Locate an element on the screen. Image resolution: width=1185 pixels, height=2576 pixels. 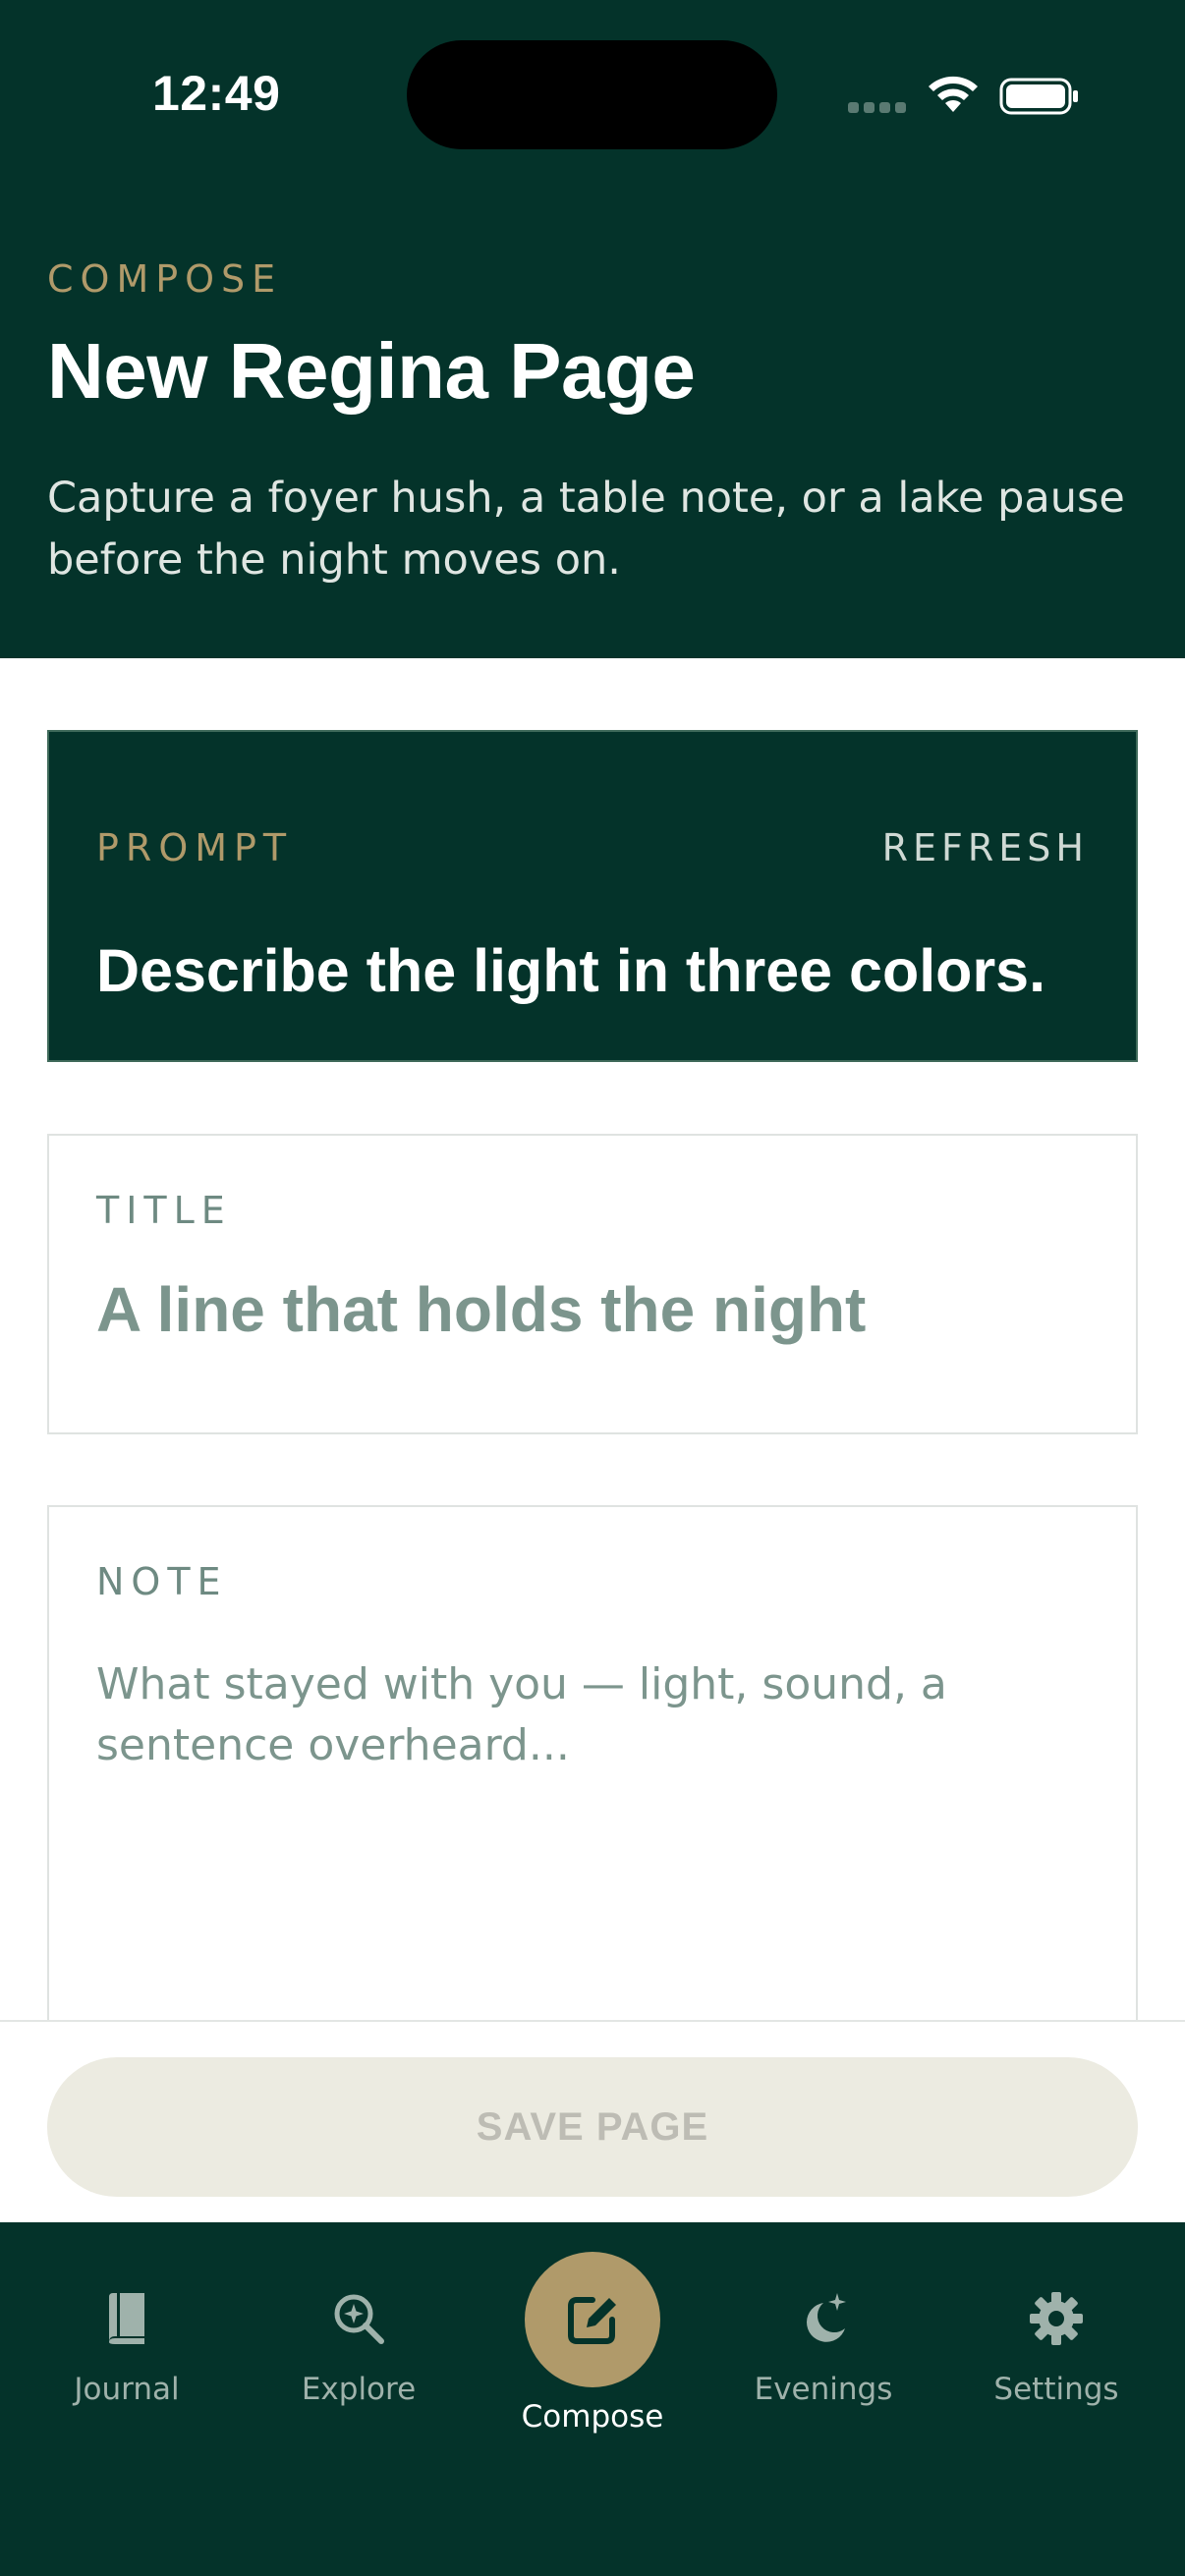
title-field-card: TITLE is located at coordinates (592, 1284).